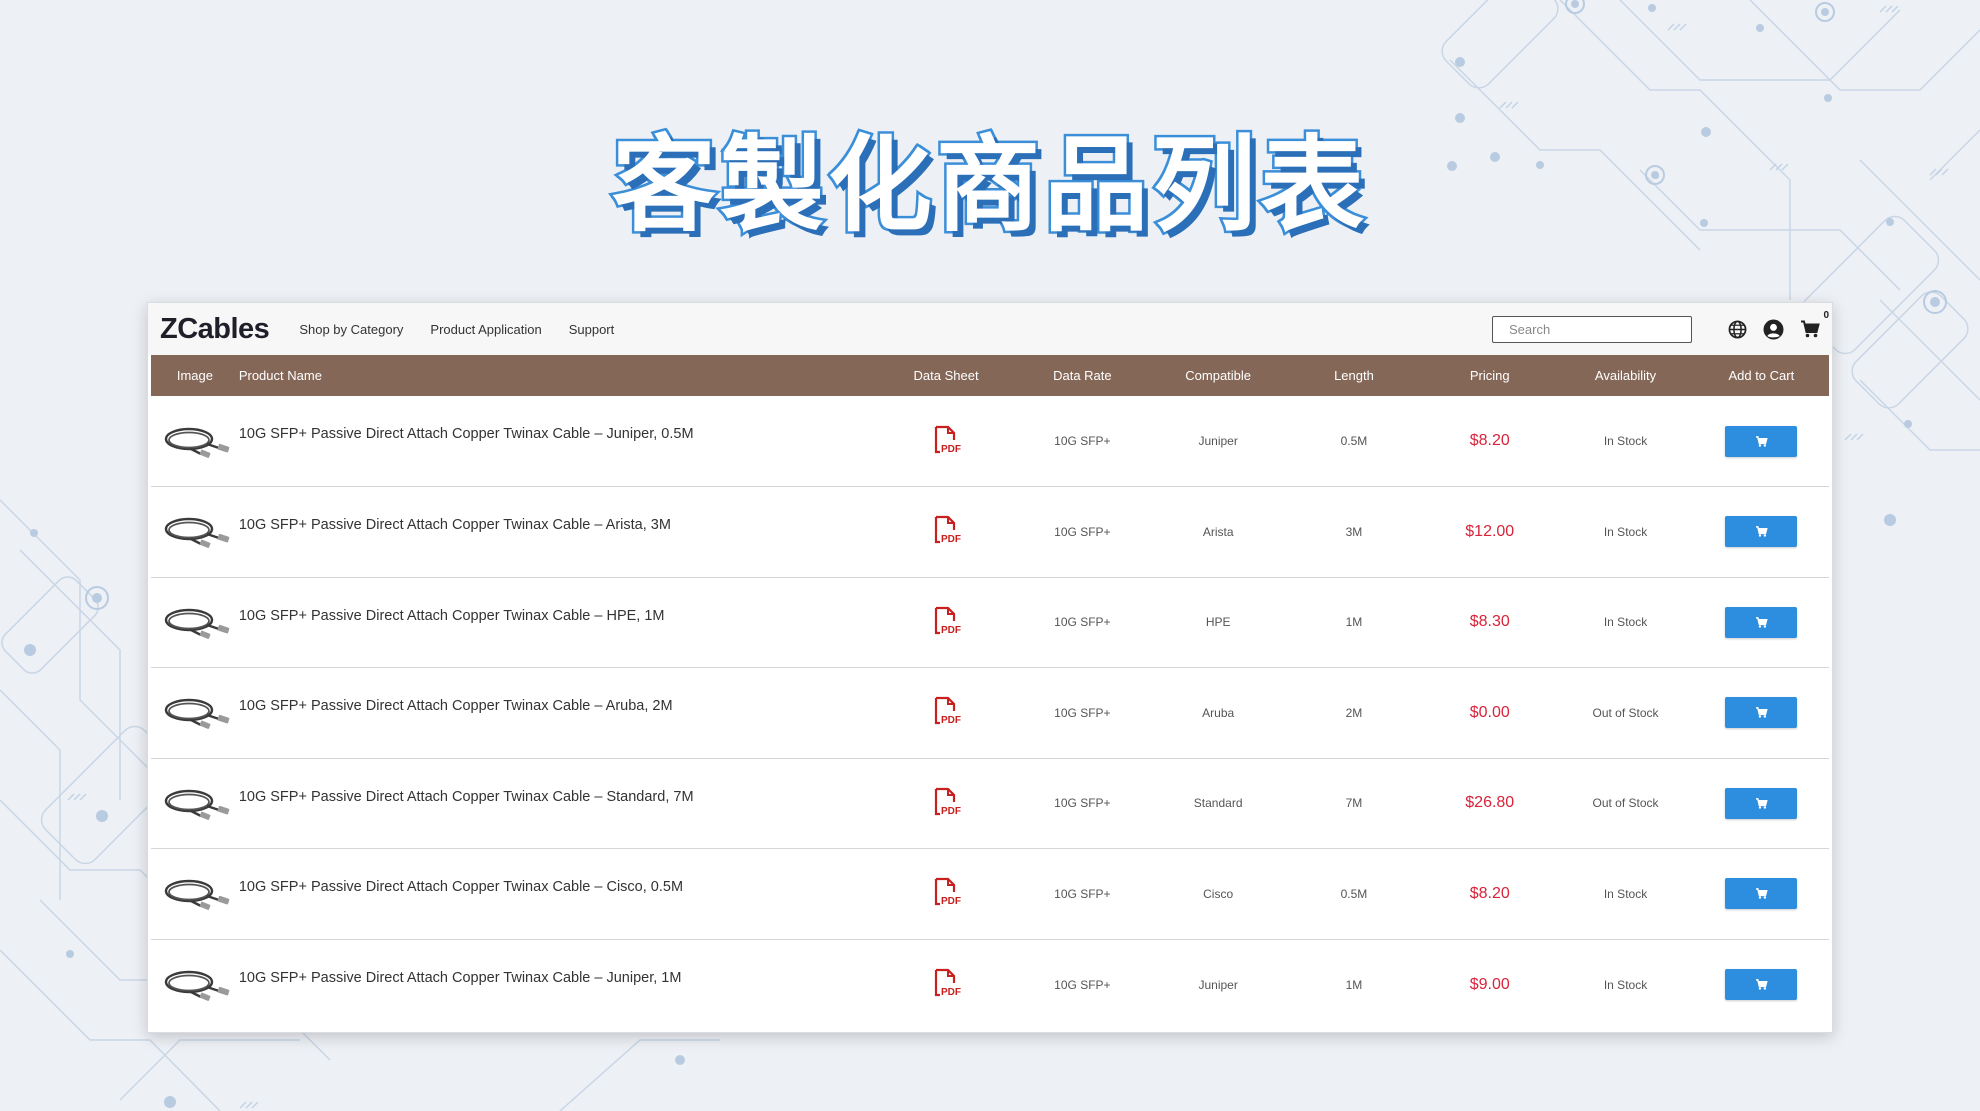 This screenshot has width=1980, height=1111. Describe the element at coordinates (194, 375) in the screenshot. I see `col-header-image: Image` at that location.